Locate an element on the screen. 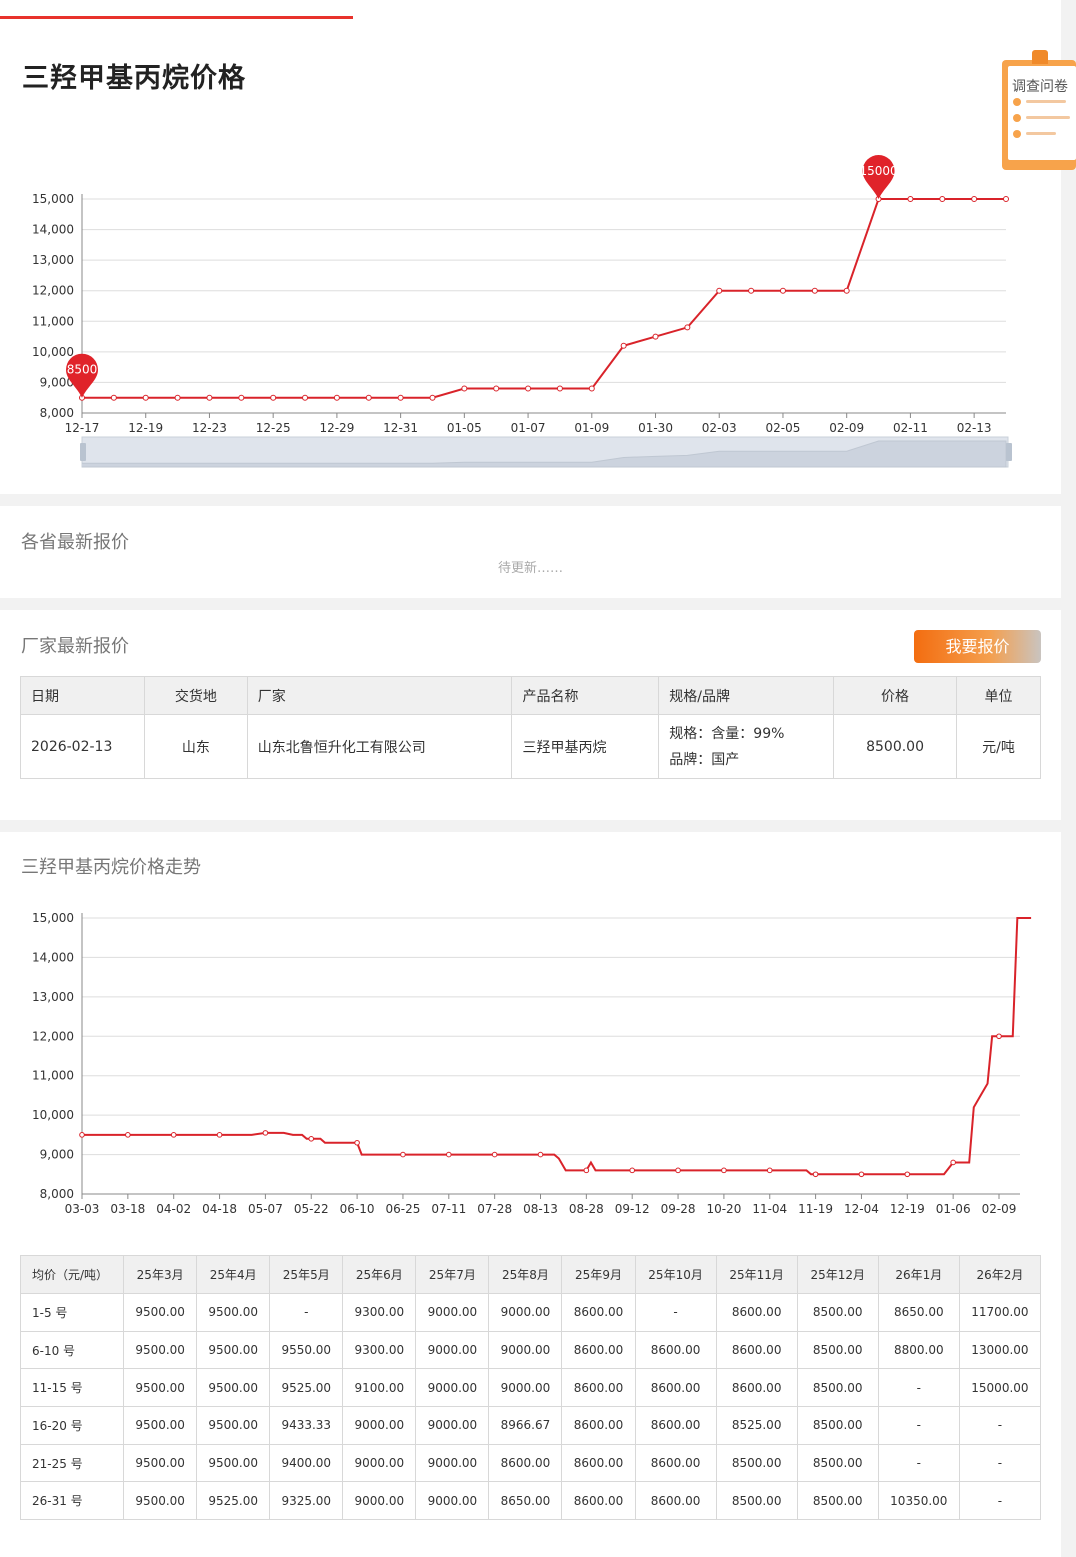 The image size is (1076, 1557). pin-label: 8500 is located at coordinates (82, 370).